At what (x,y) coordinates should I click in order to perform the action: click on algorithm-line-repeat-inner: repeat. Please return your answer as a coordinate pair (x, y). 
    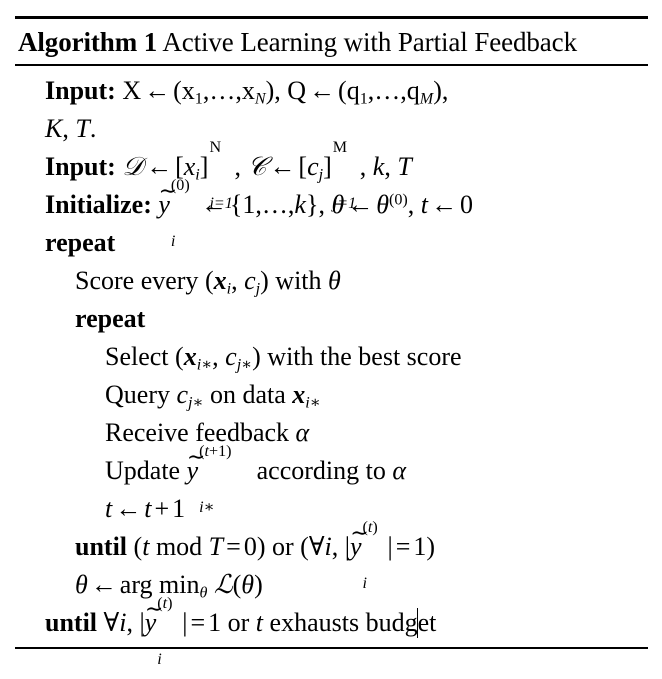
    Looking at the image, I should click on (331, 319).